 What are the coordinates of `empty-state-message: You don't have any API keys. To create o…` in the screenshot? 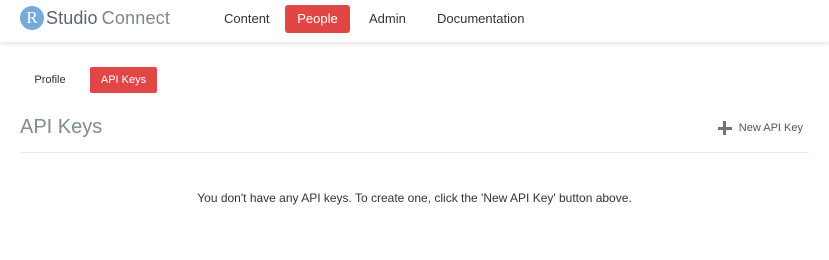 It's located at (414, 198).